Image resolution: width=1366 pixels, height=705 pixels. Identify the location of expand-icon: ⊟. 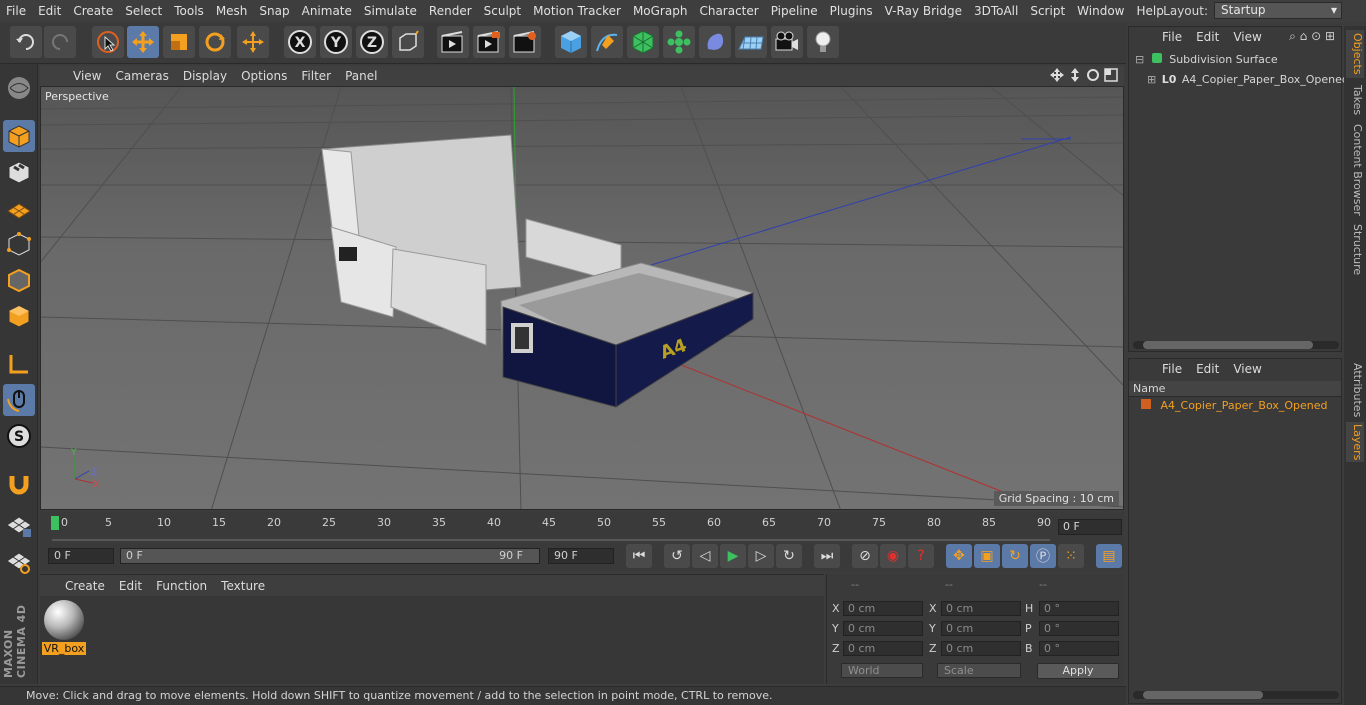
(1139, 59).